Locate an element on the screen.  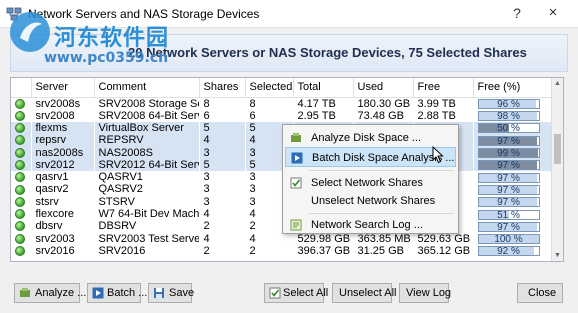
cell-used: 73.48 GB is located at coordinates (380, 115).